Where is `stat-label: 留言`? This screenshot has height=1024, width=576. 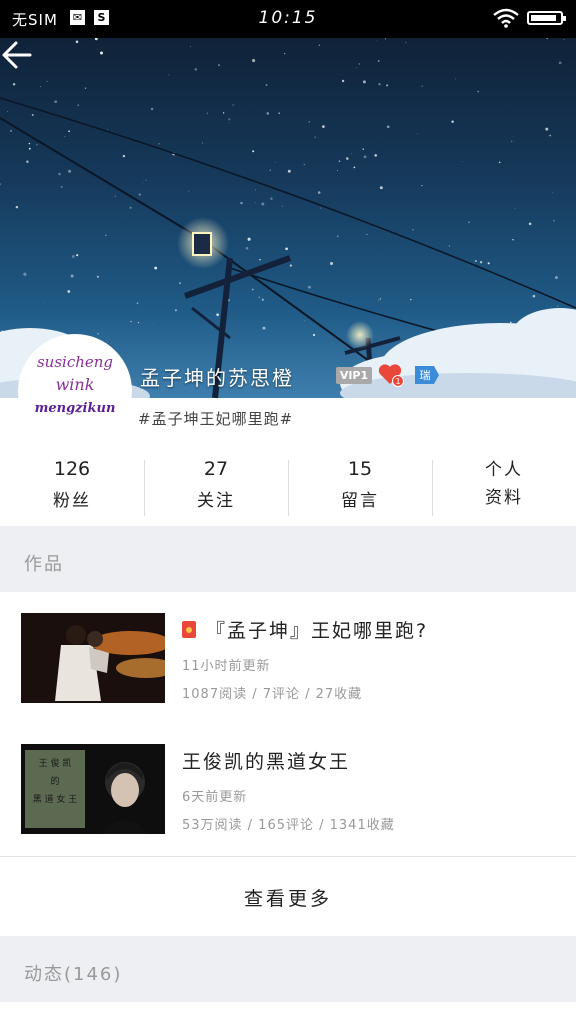
stat-label: 留言 is located at coordinates (360, 501).